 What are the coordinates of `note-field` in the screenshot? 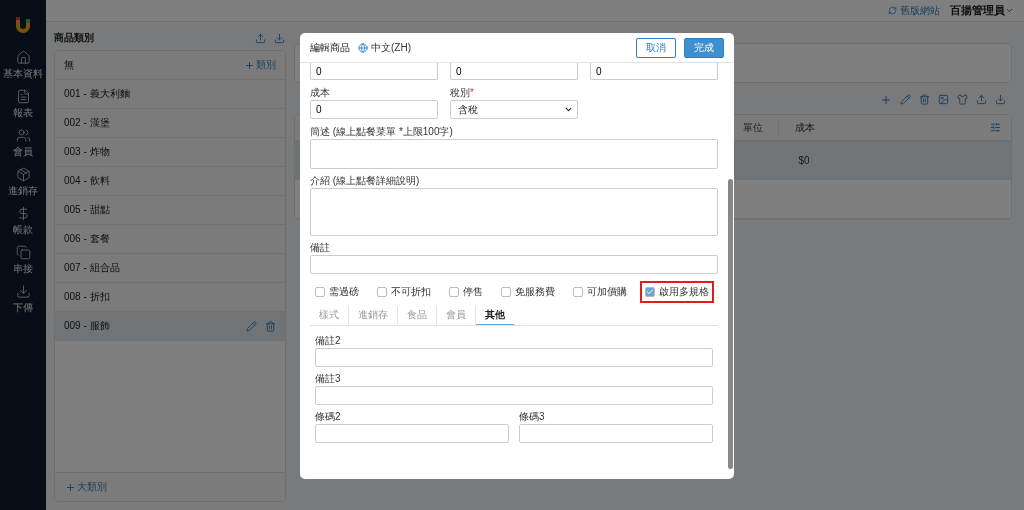 It's located at (514, 264).